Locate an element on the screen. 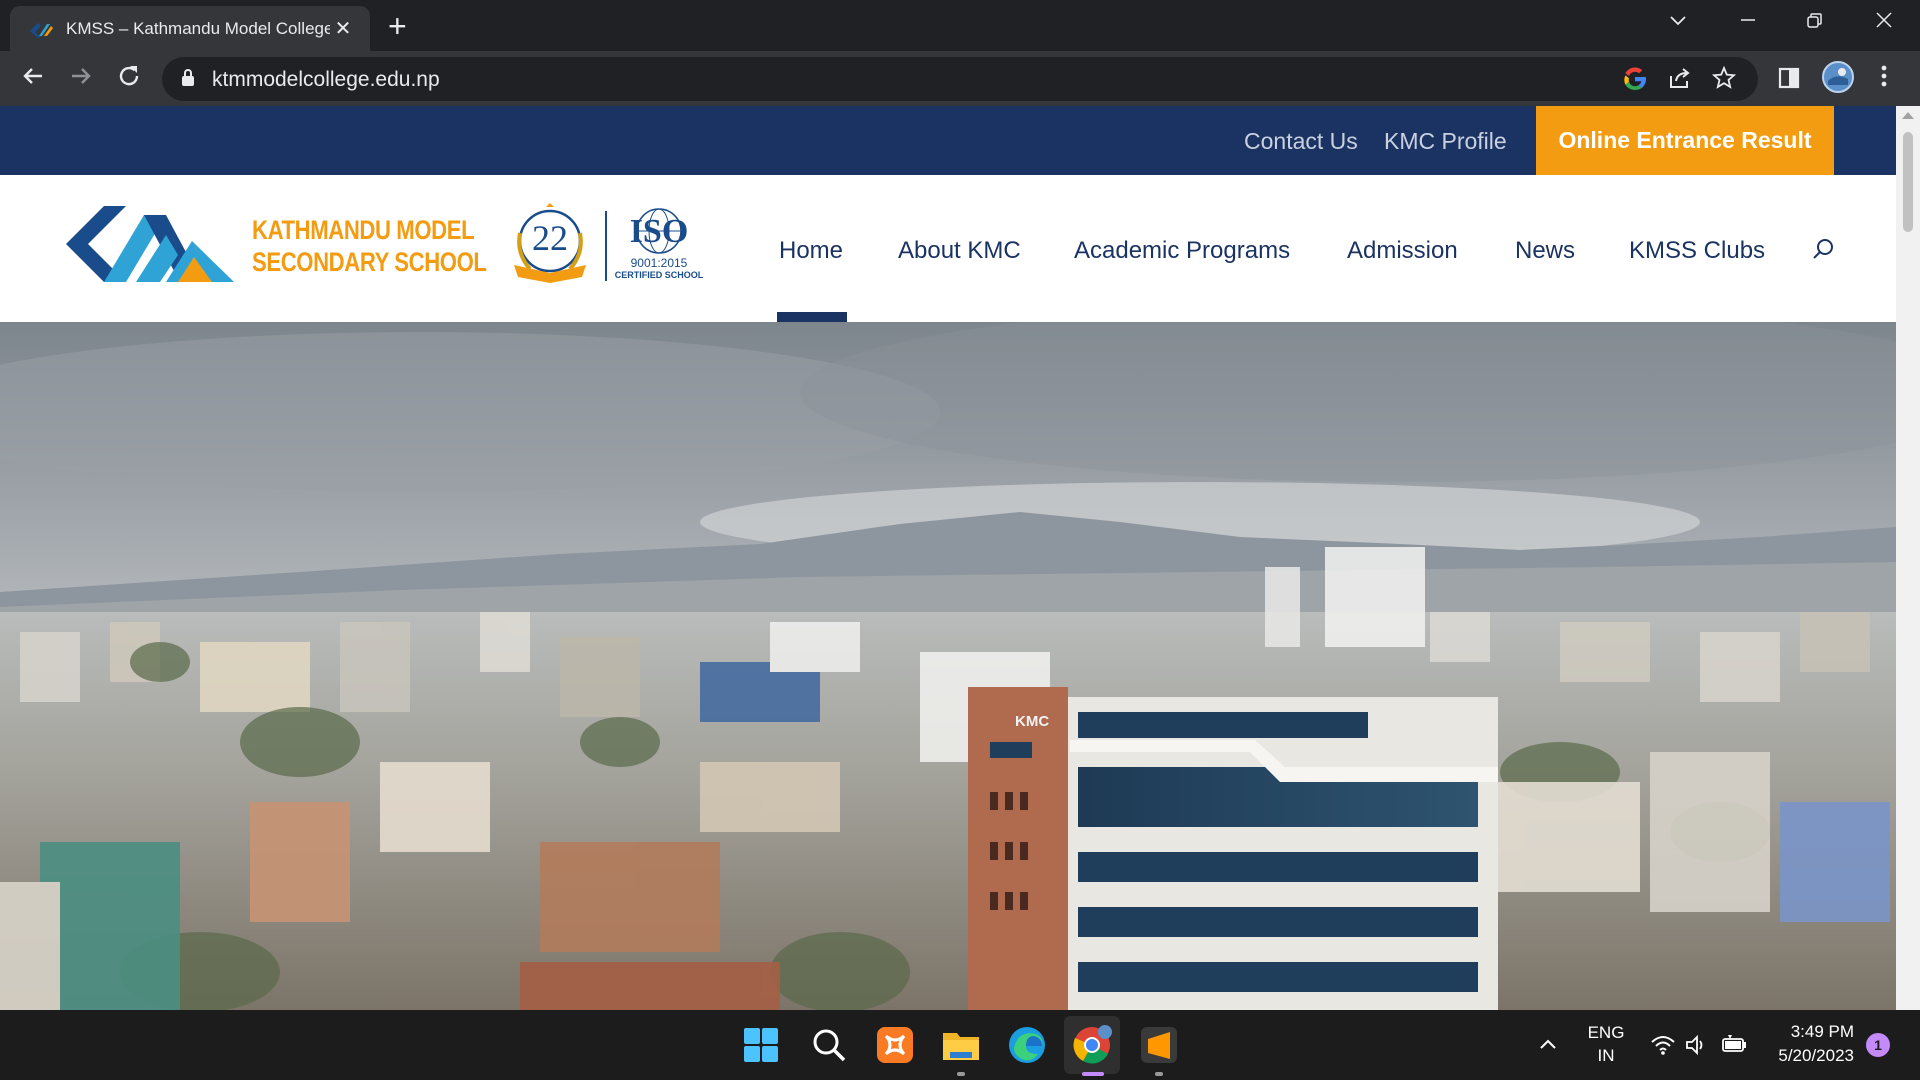  chrome-running-indicator is located at coordinates (1093, 1074).